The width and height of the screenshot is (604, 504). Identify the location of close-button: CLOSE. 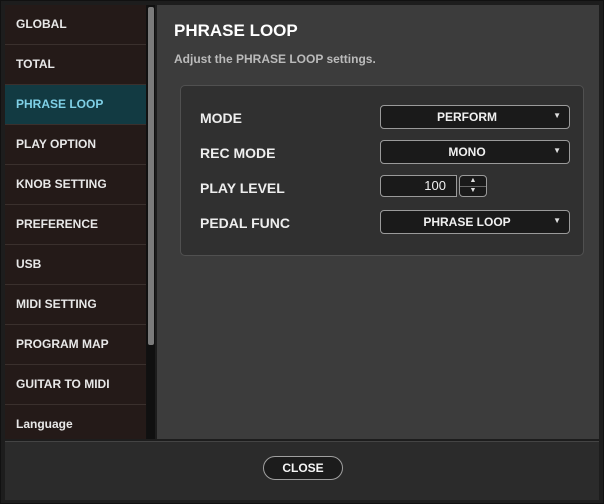
(303, 468).